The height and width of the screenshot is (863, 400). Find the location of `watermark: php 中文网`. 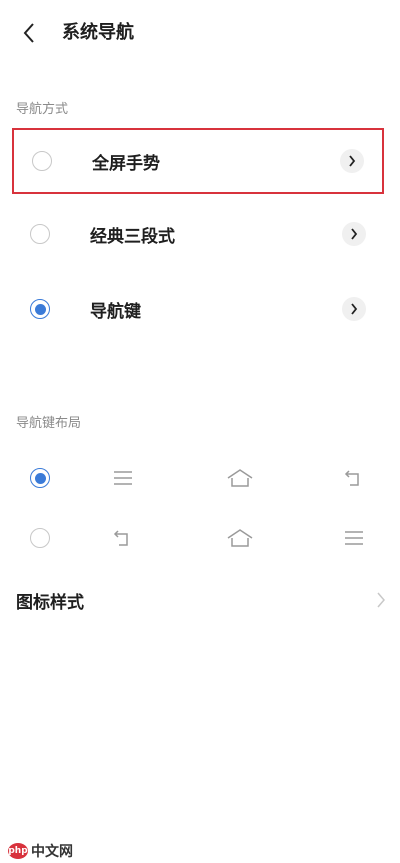

watermark: php 中文网 is located at coordinates (40, 851).